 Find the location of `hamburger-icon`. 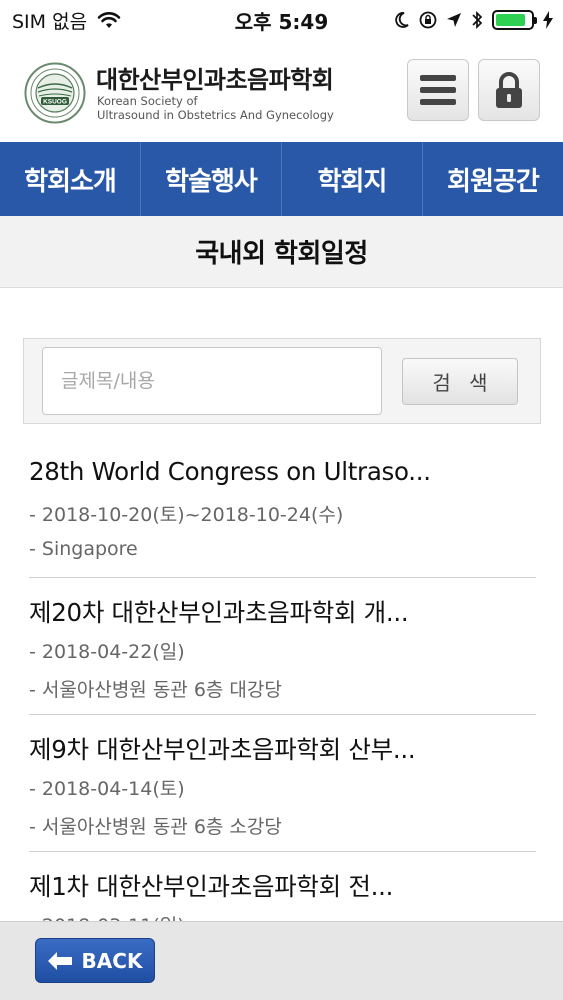

hamburger-icon is located at coordinates (438, 90).